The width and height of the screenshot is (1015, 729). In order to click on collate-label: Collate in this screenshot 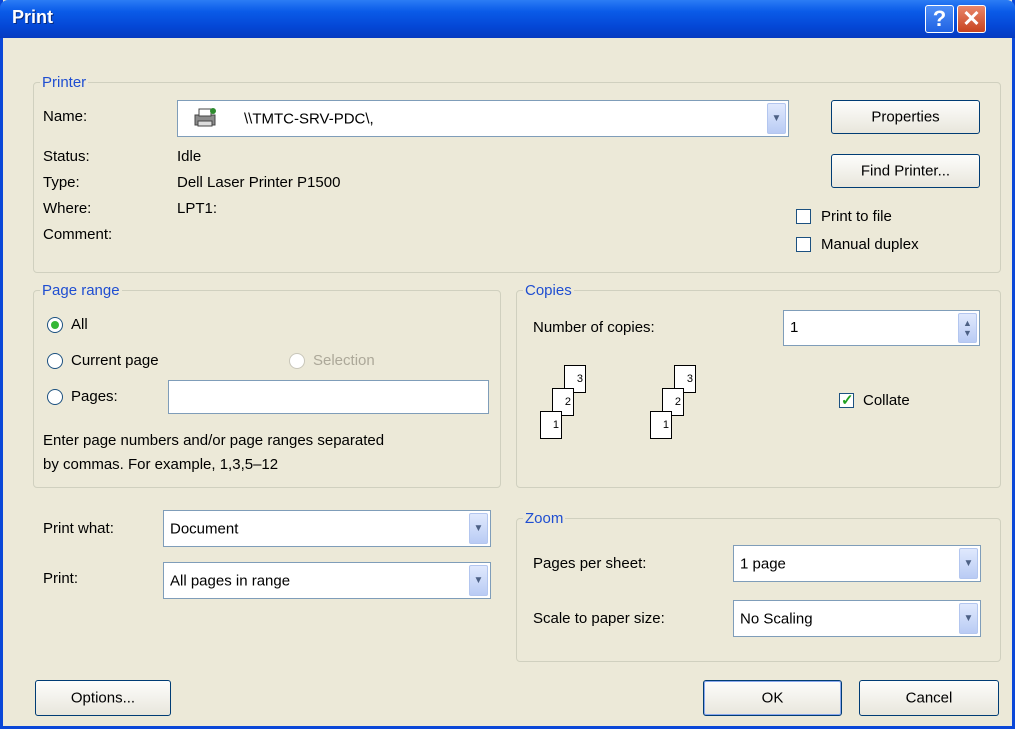, I will do `click(886, 400)`.